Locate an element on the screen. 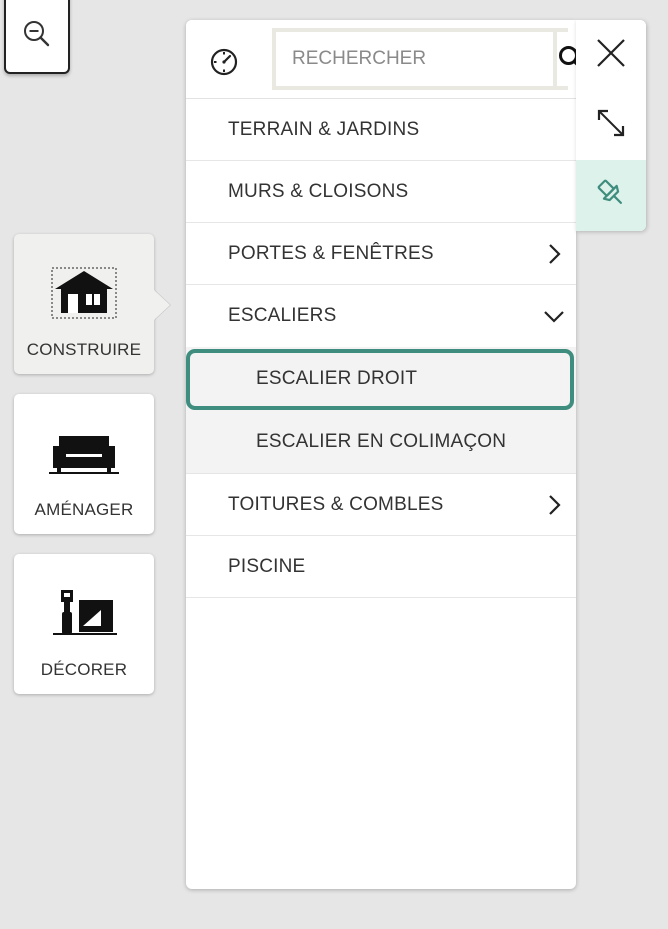 The width and height of the screenshot is (668, 929). menu-item-toitures-combles: TOITURES & COMBLES is located at coordinates (381, 505).